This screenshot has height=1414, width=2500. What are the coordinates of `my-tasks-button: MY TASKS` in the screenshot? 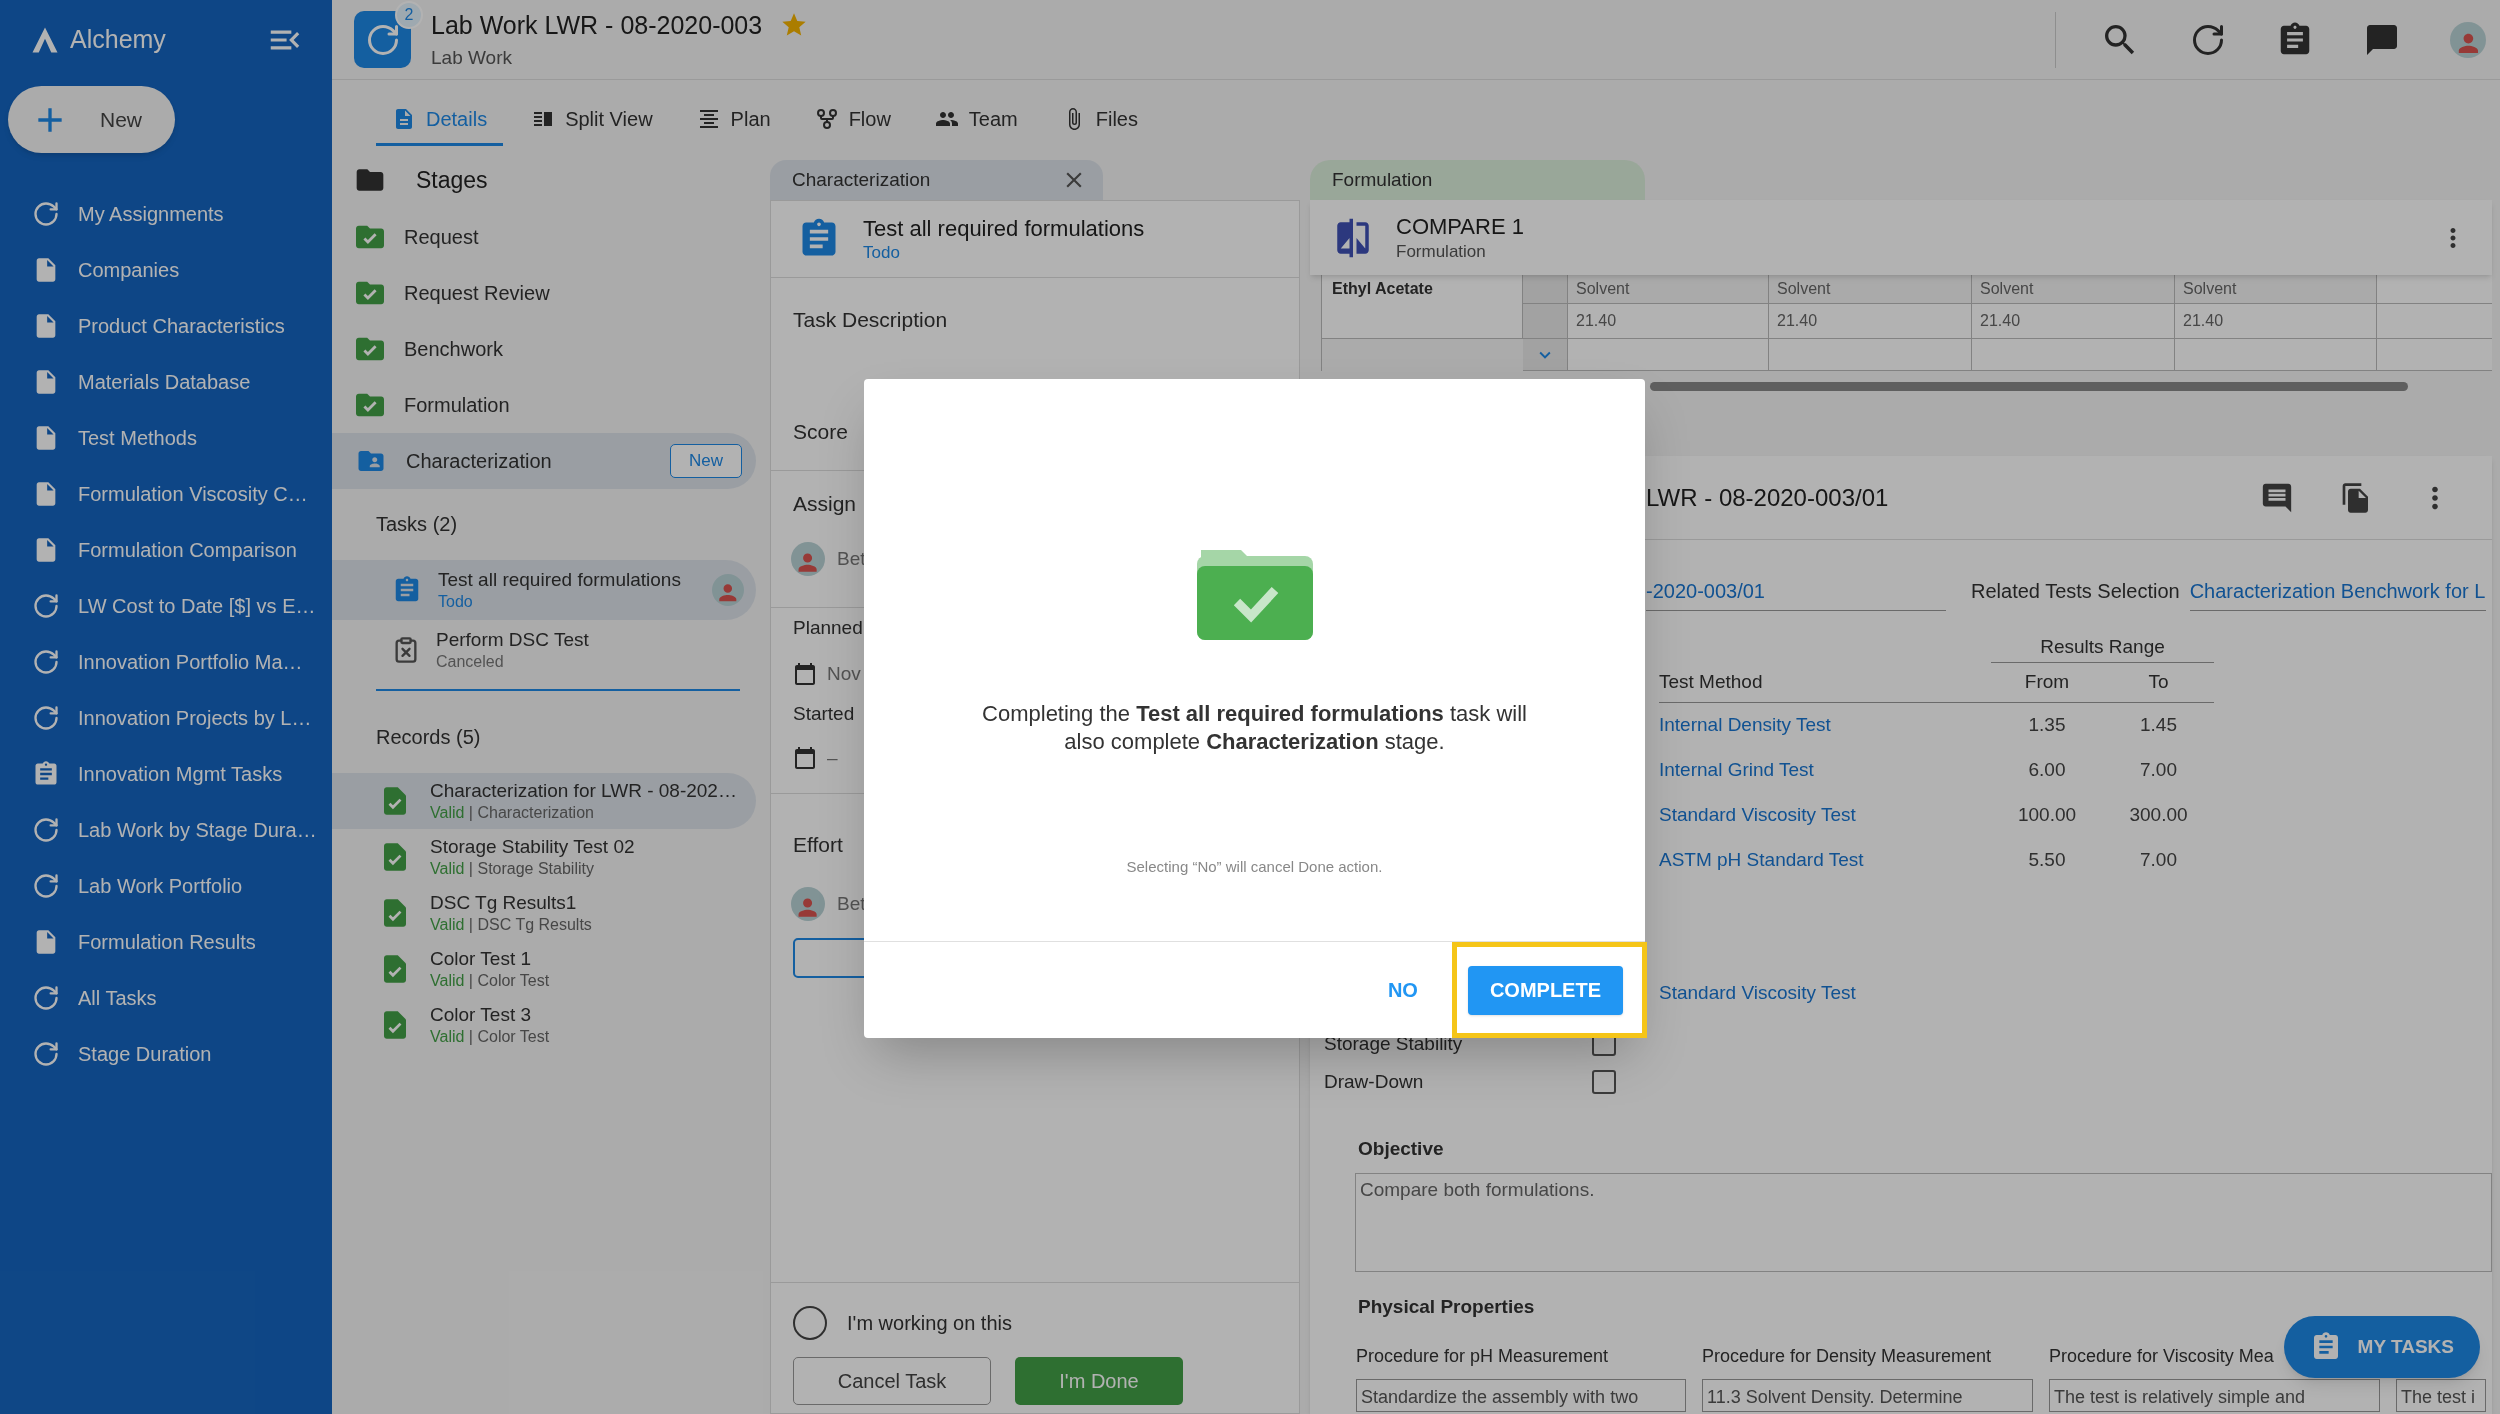 It's located at (2381, 1347).